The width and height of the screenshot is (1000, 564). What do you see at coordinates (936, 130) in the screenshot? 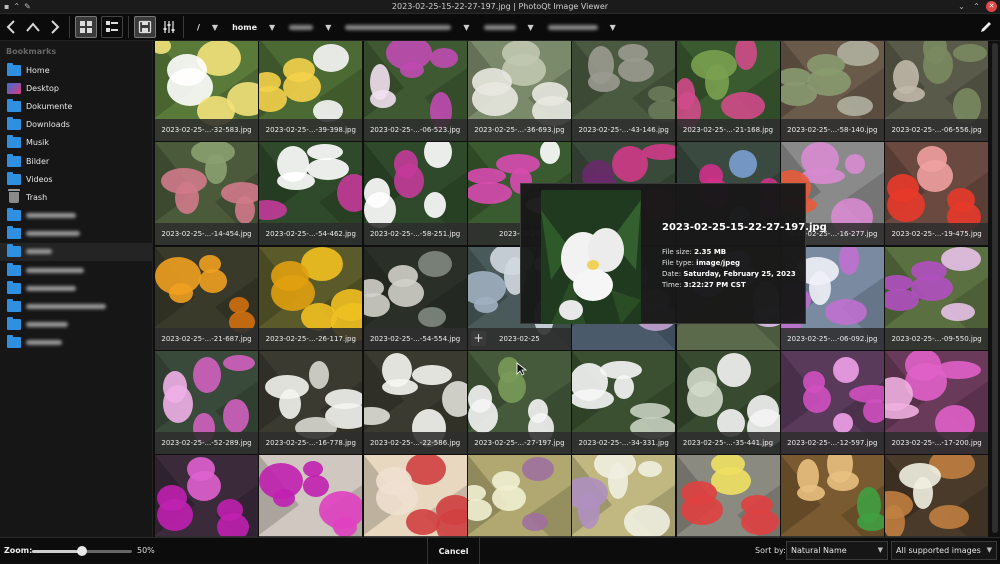
I see `thumbnail-filename: 2023-02-25-...-06-556.jpg` at bounding box center [936, 130].